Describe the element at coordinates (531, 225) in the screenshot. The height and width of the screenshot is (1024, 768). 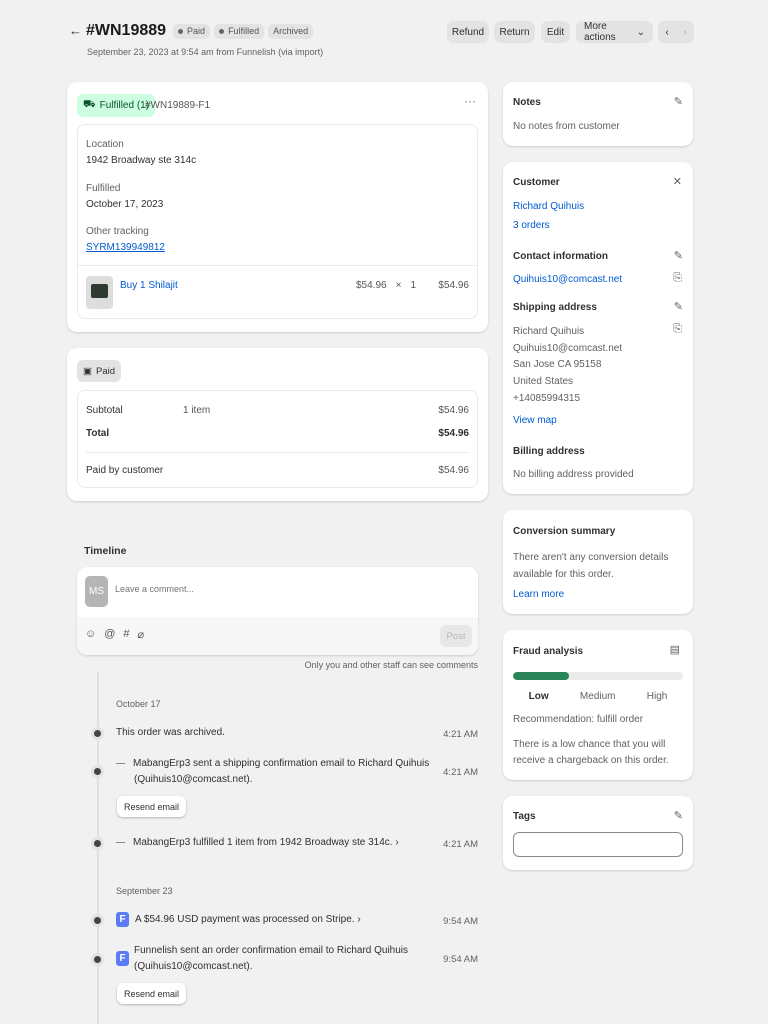
I see `customer-orders-link: 3 orders` at that location.